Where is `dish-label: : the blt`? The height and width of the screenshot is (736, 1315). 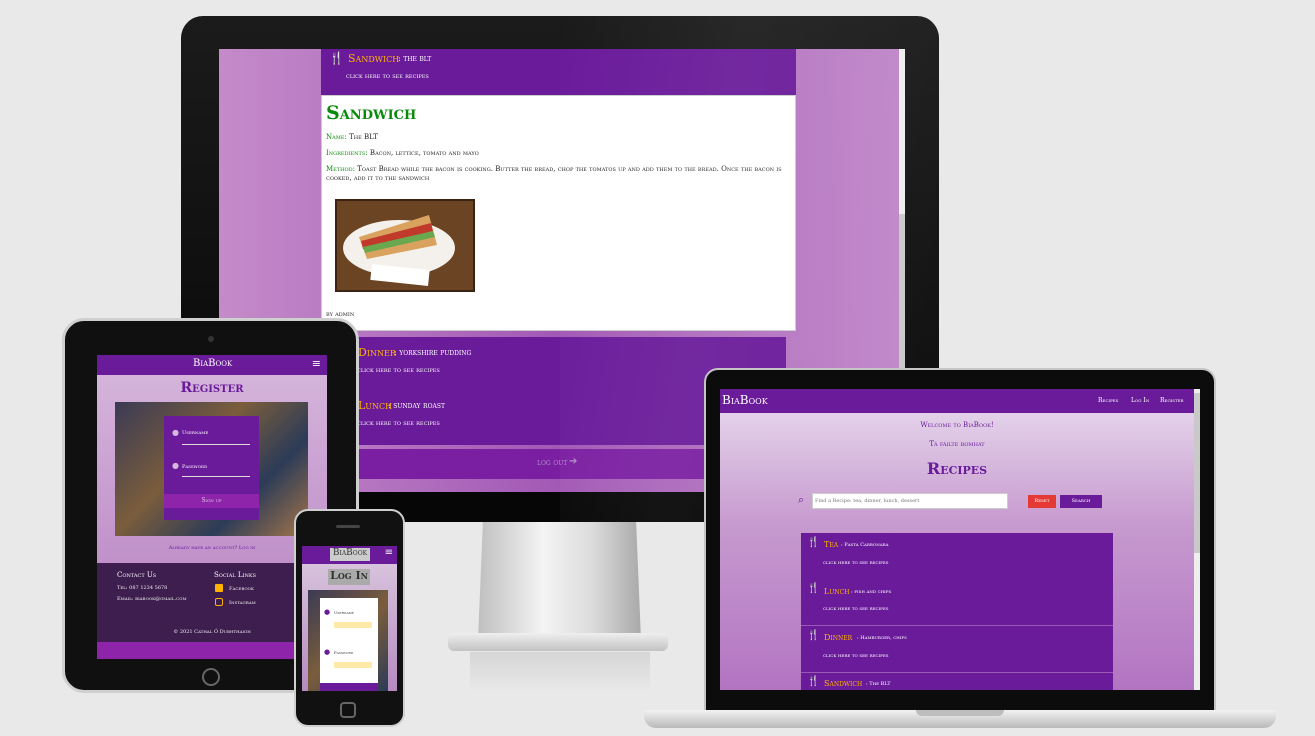
dish-label: : the blt is located at coordinates (415, 58).